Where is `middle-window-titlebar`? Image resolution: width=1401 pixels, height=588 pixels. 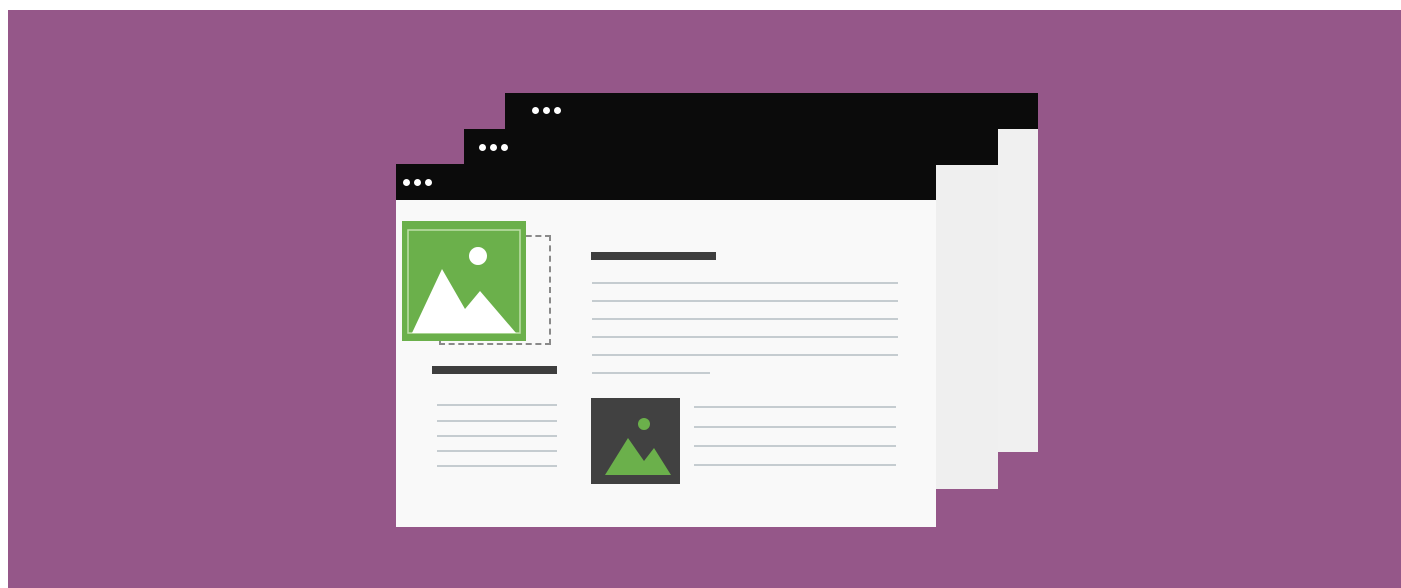
middle-window-titlebar is located at coordinates (731, 147).